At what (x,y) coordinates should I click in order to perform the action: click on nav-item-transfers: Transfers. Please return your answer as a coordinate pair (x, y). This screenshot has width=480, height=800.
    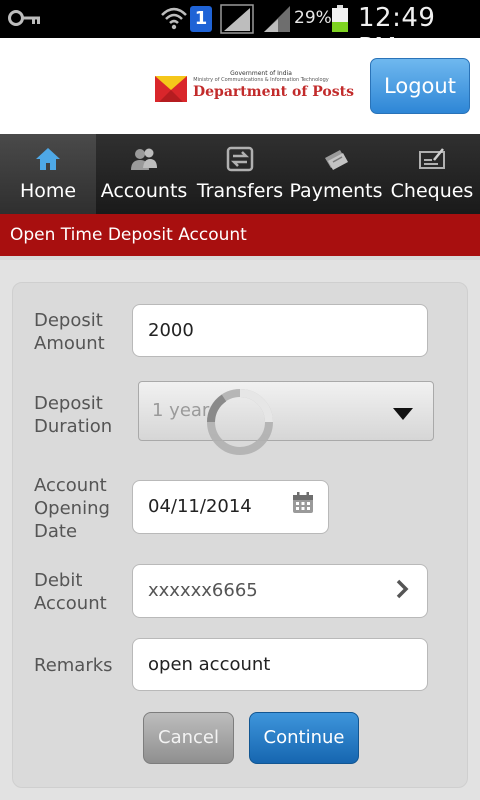
    Looking at the image, I should click on (240, 174).